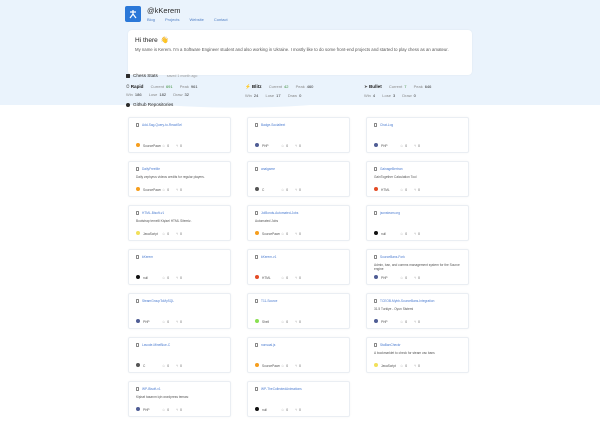 The width and height of the screenshot is (600, 421). What do you see at coordinates (156, 345) in the screenshot?
I see `repo-name: Lavode-MineBlue-C` at bounding box center [156, 345].